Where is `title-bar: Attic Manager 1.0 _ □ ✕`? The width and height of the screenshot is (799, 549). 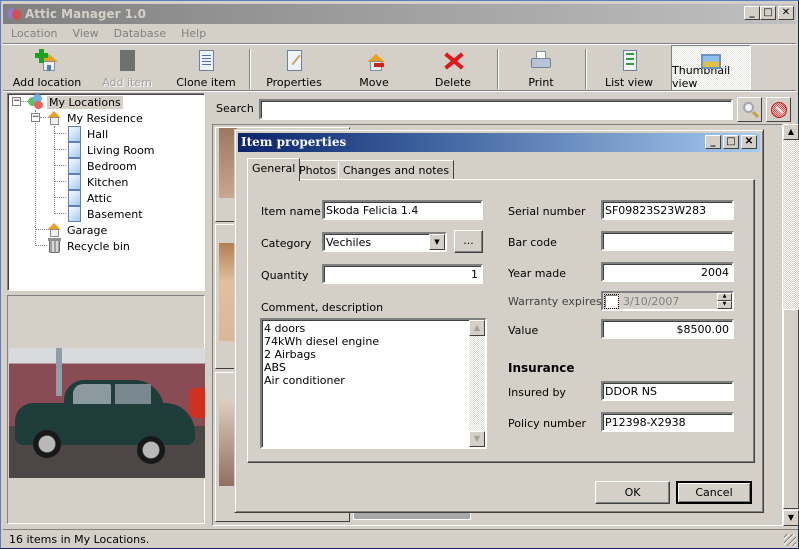 title-bar: Attic Manager 1.0 _ □ ✕ is located at coordinates (399, 14).